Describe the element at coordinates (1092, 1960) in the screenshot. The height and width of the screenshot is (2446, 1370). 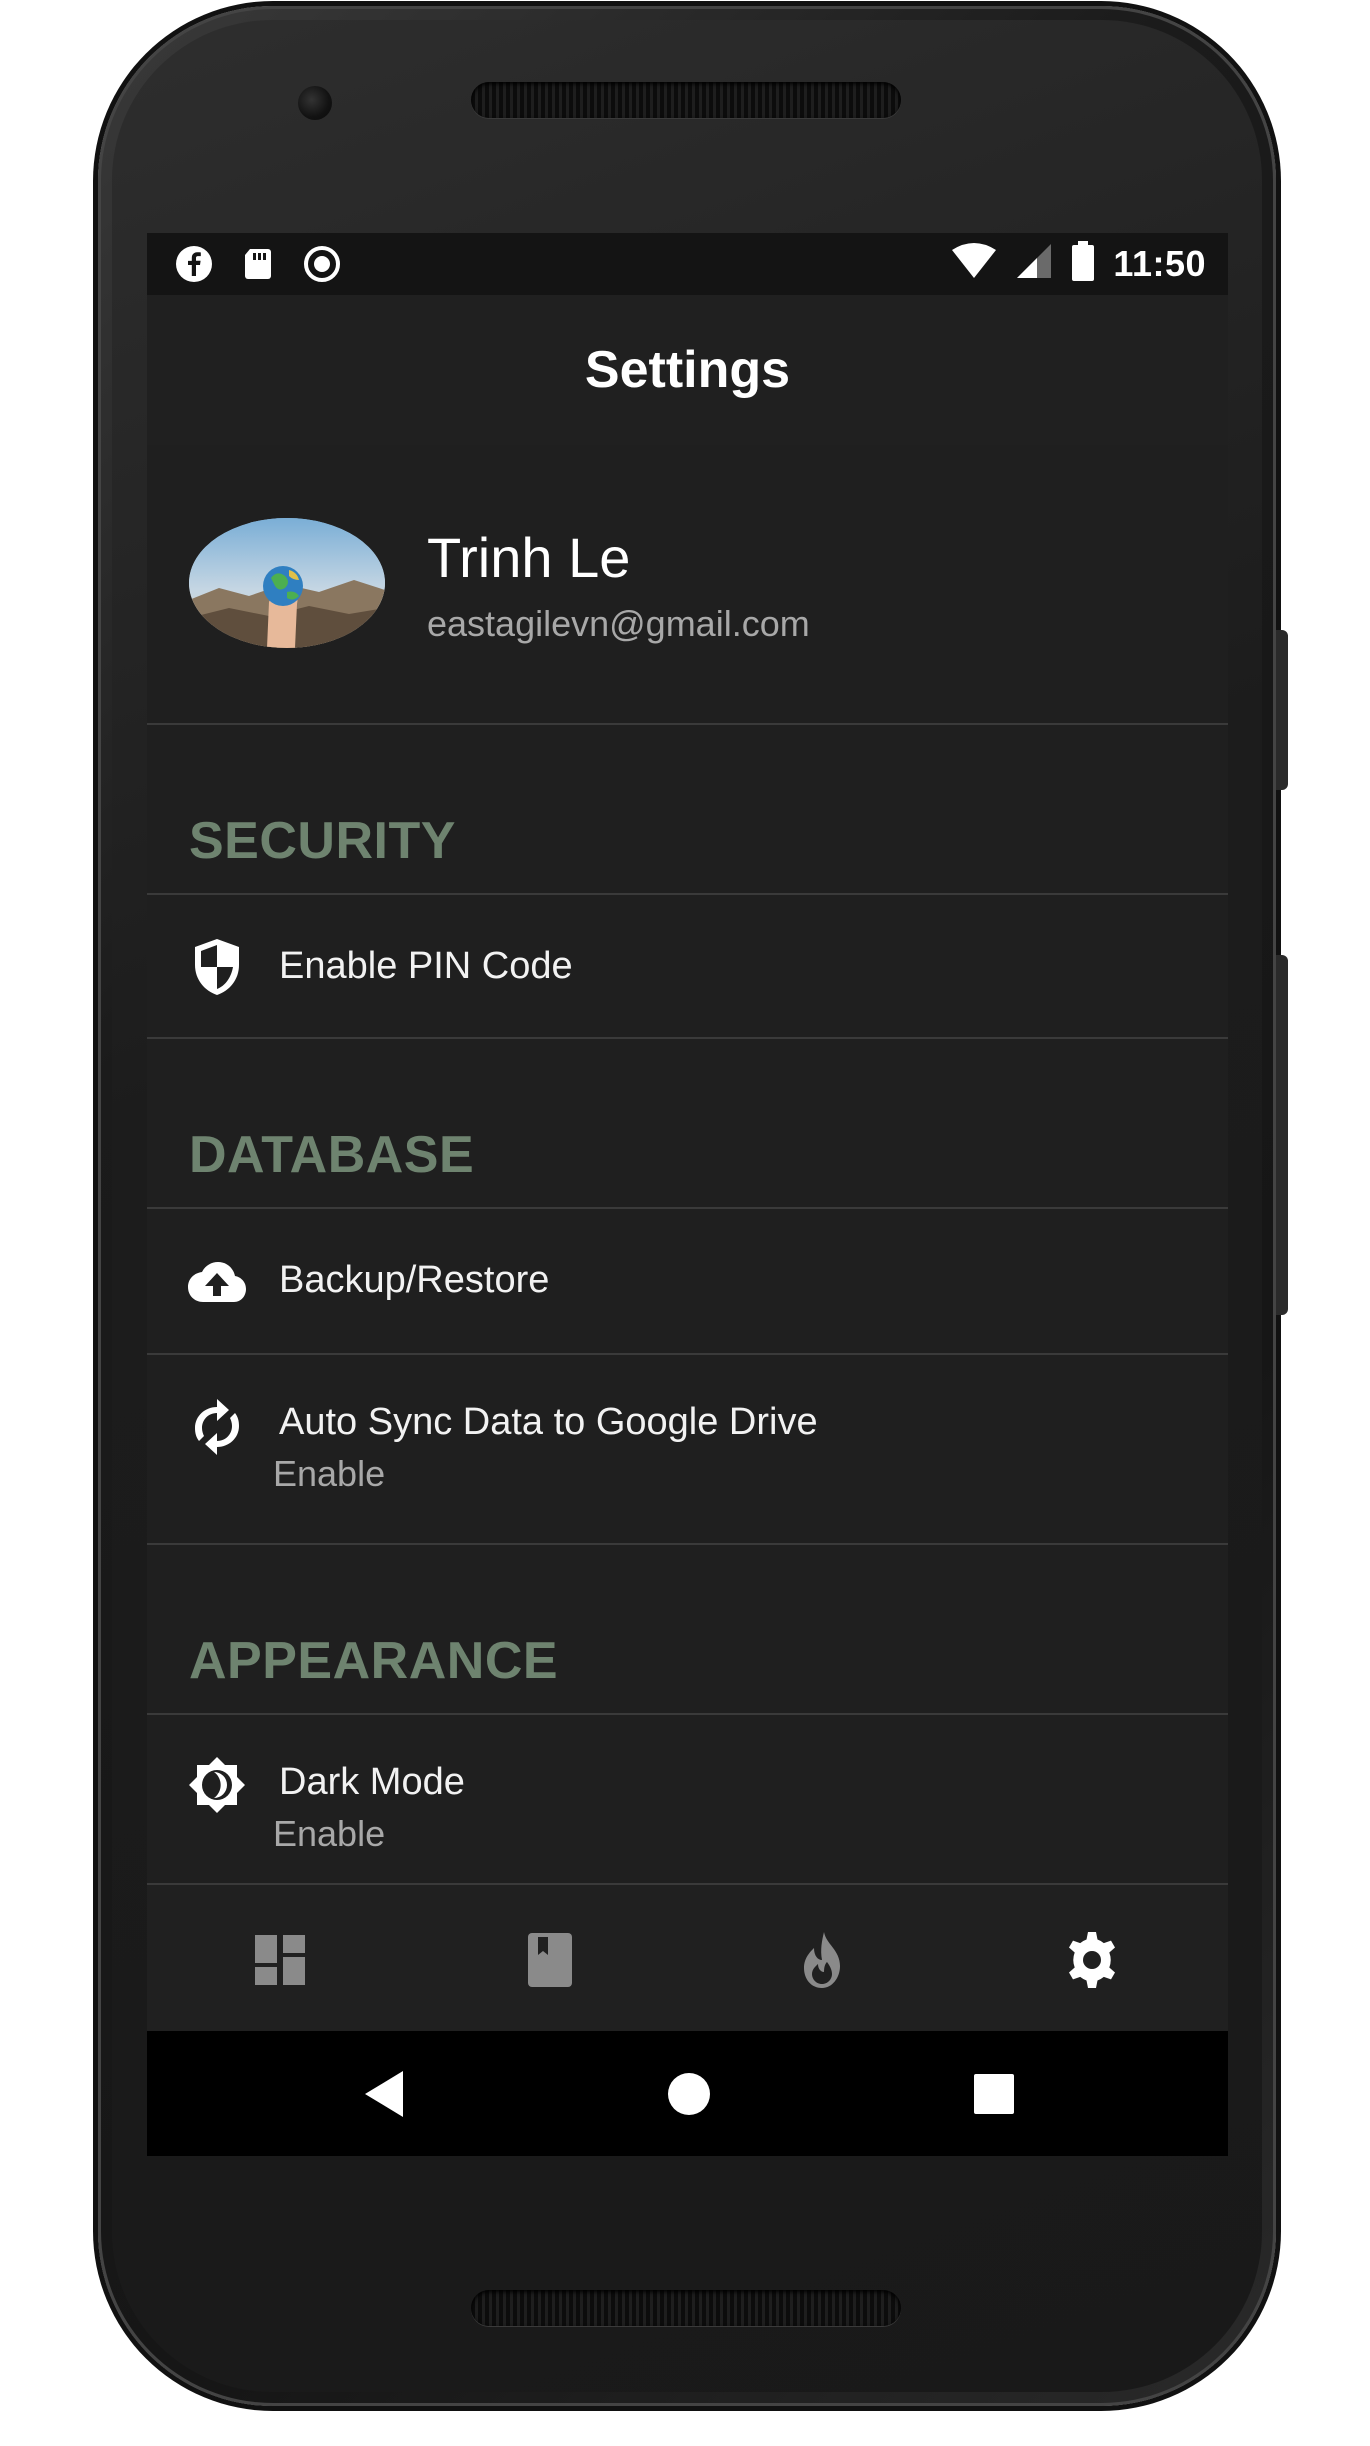
I see `settings-gear-icon` at that location.